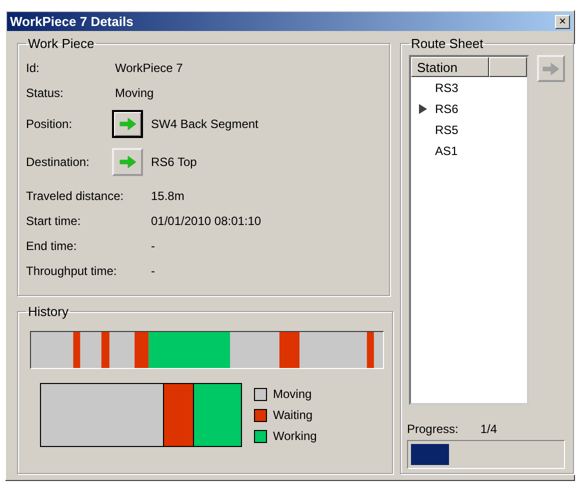 The image size is (580, 485). What do you see at coordinates (423, 109) in the screenshot?
I see `current-marker-icon` at bounding box center [423, 109].